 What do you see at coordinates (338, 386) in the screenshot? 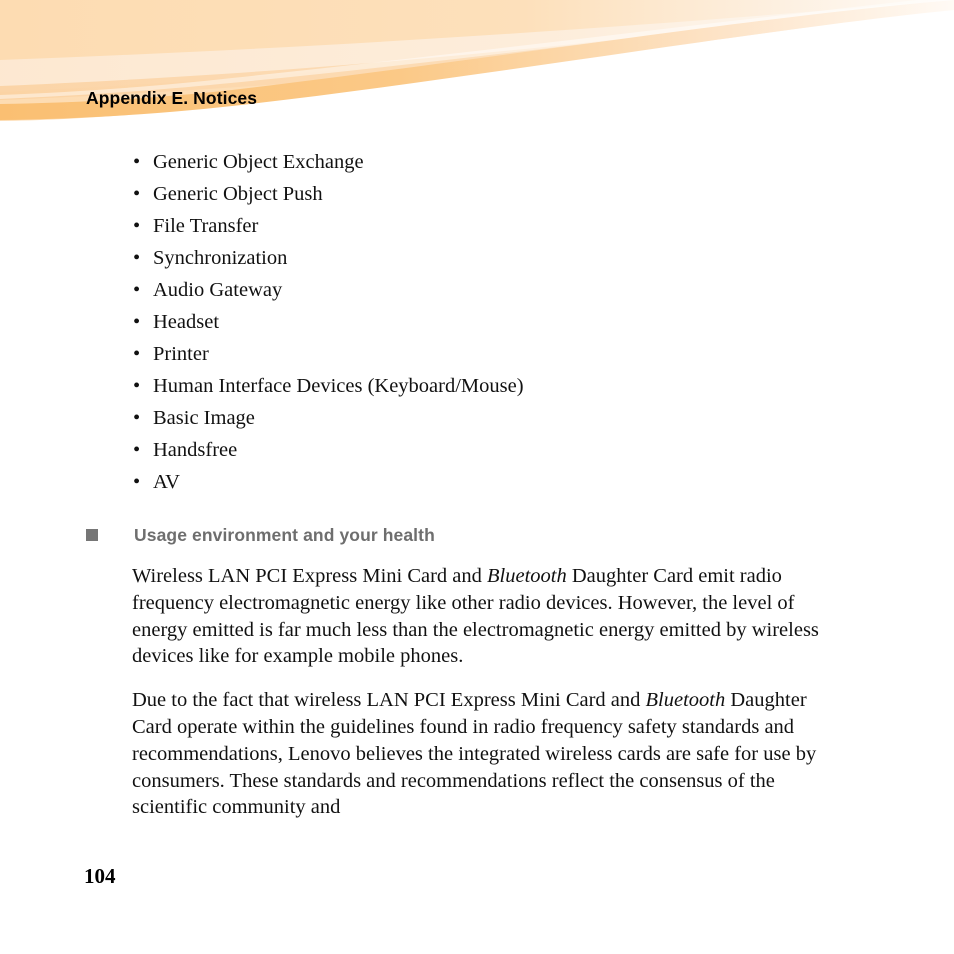
I see `list-item-label: Human Interface Devices (Keyboard/Mouse)` at bounding box center [338, 386].